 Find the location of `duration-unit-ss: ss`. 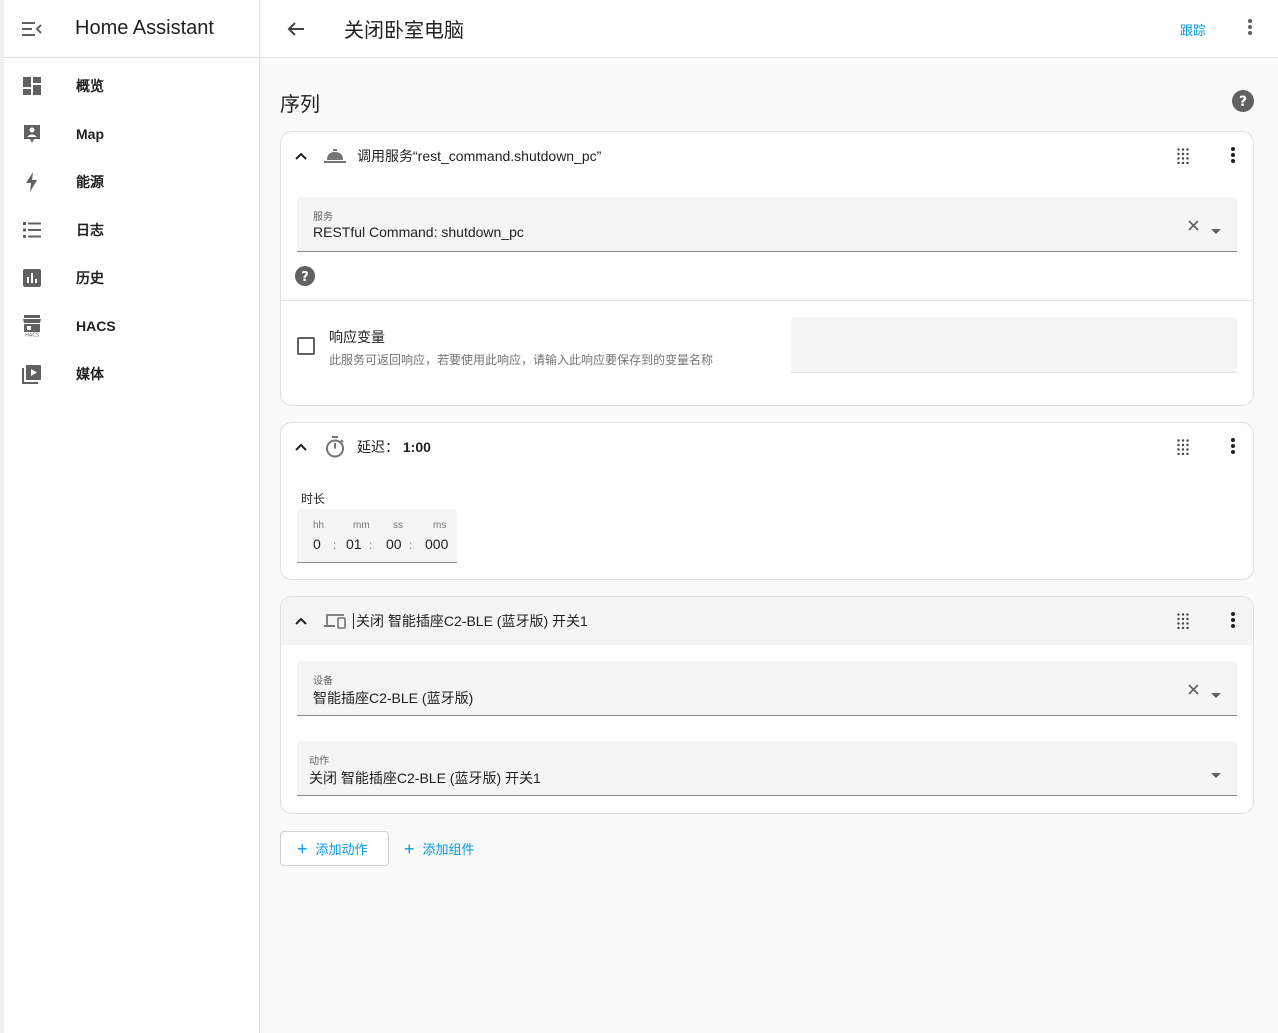

duration-unit-ss: ss is located at coordinates (398, 525).